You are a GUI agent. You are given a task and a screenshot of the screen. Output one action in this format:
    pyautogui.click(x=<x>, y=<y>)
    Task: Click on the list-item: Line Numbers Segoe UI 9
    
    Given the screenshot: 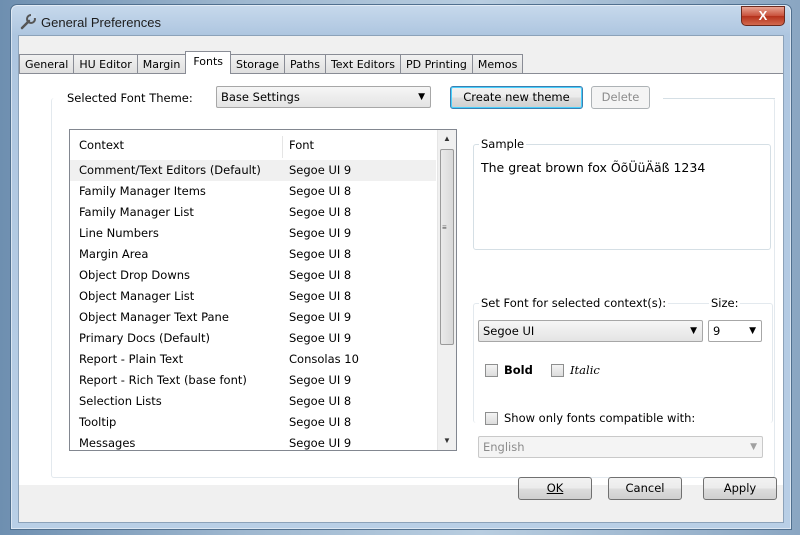 What is the action you would take?
    pyautogui.click(x=253, y=233)
    